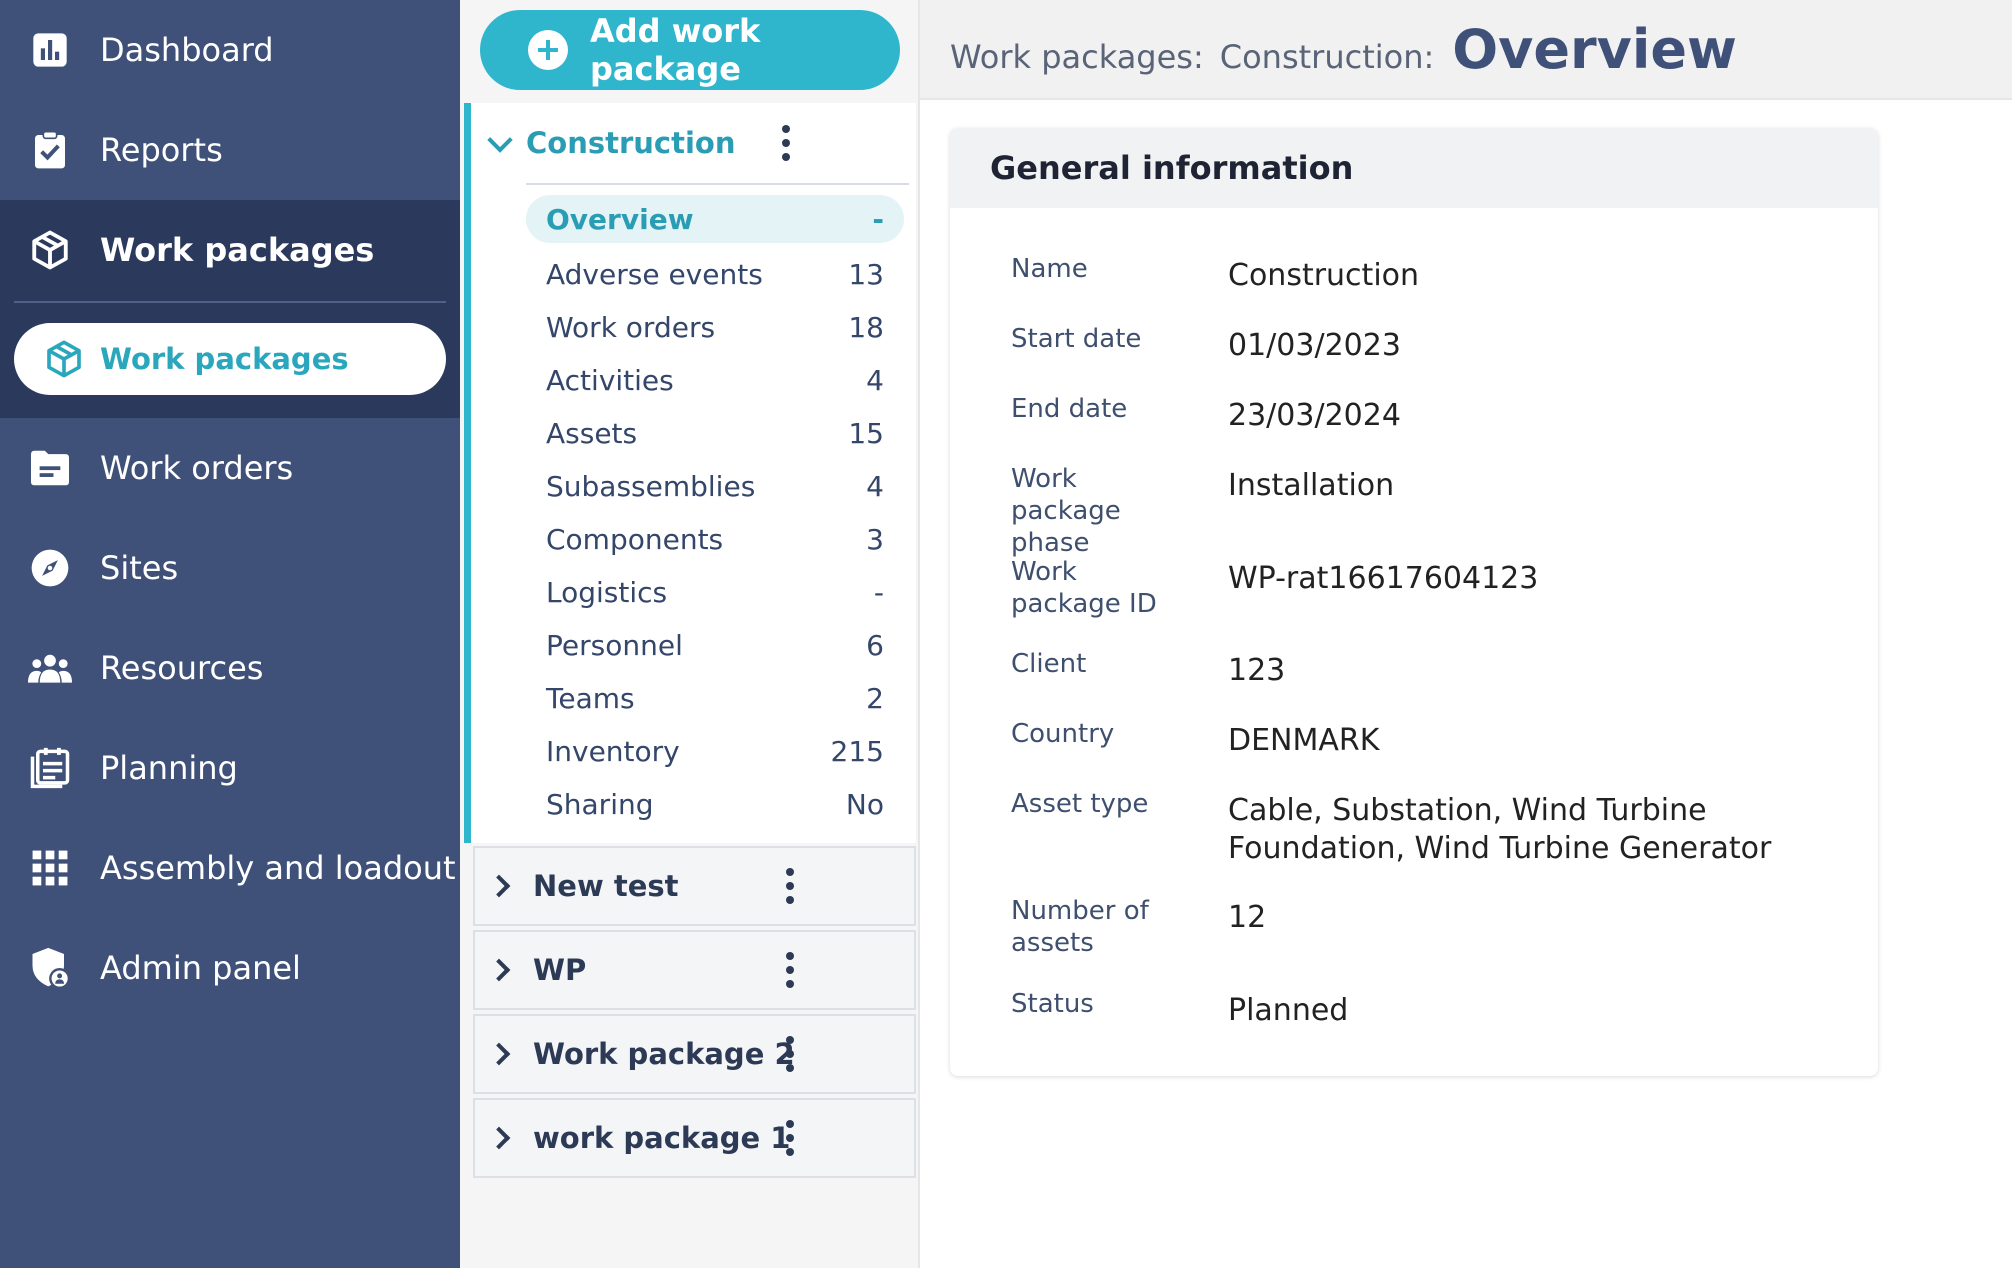 The height and width of the screenshot is (1268, 2012). I want to click on subnav-item-label: Components, so click(635, 539).